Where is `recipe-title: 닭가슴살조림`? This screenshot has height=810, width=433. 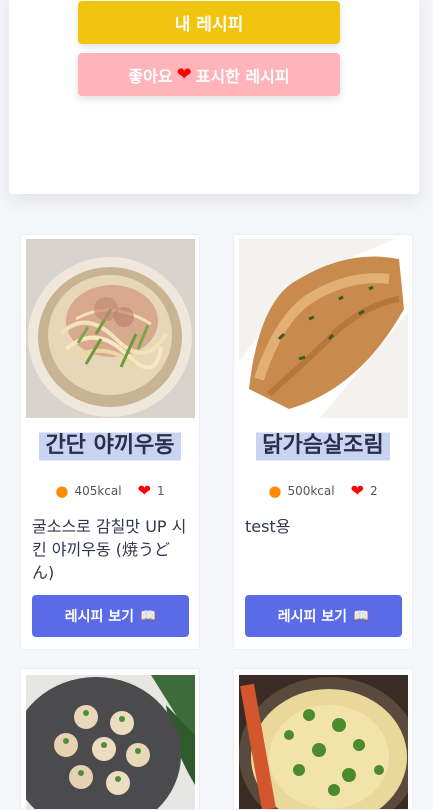
recipe-title: 닭가슴살조림 is located at coordinates (323, 446).